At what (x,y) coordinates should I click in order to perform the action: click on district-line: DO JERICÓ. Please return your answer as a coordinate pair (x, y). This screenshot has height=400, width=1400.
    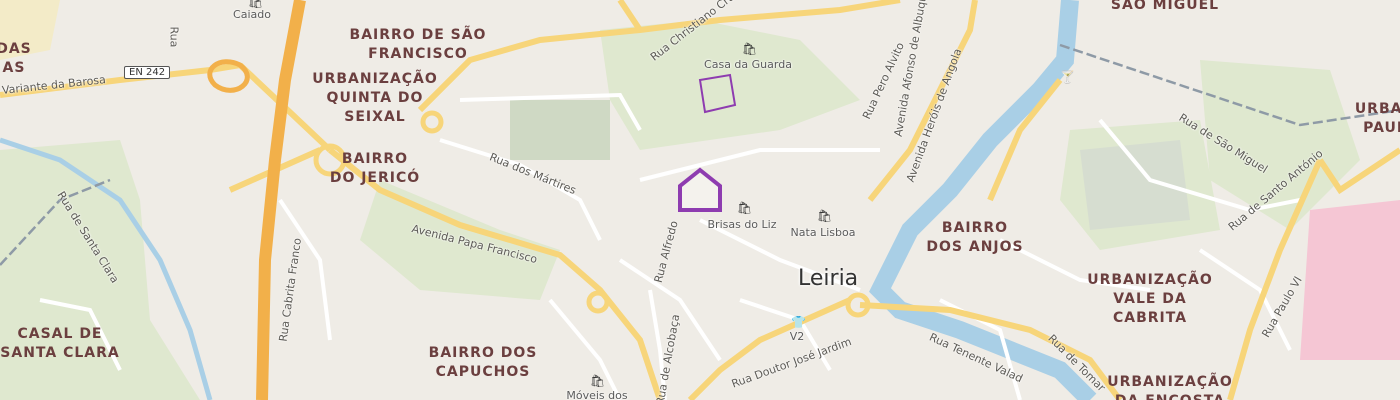
    Looking at the image, I should click on (375, 178).